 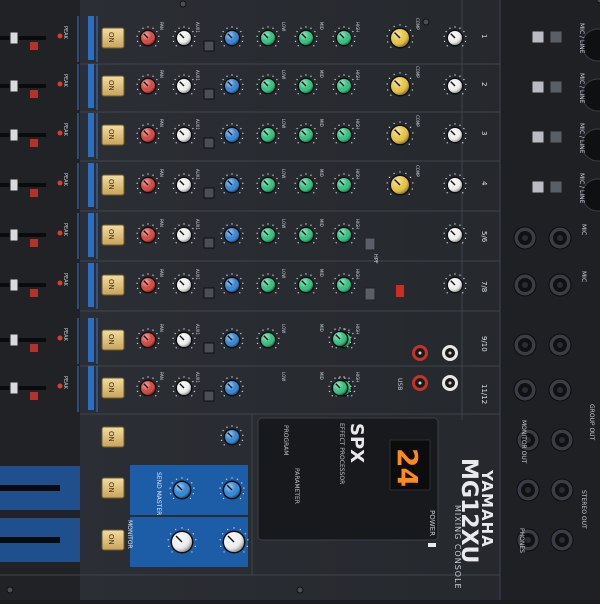 What do you see at coordinates (129, 534) in the screenshot?
I see `monitor-label: MONITOR` at bounding box center [129, 534].